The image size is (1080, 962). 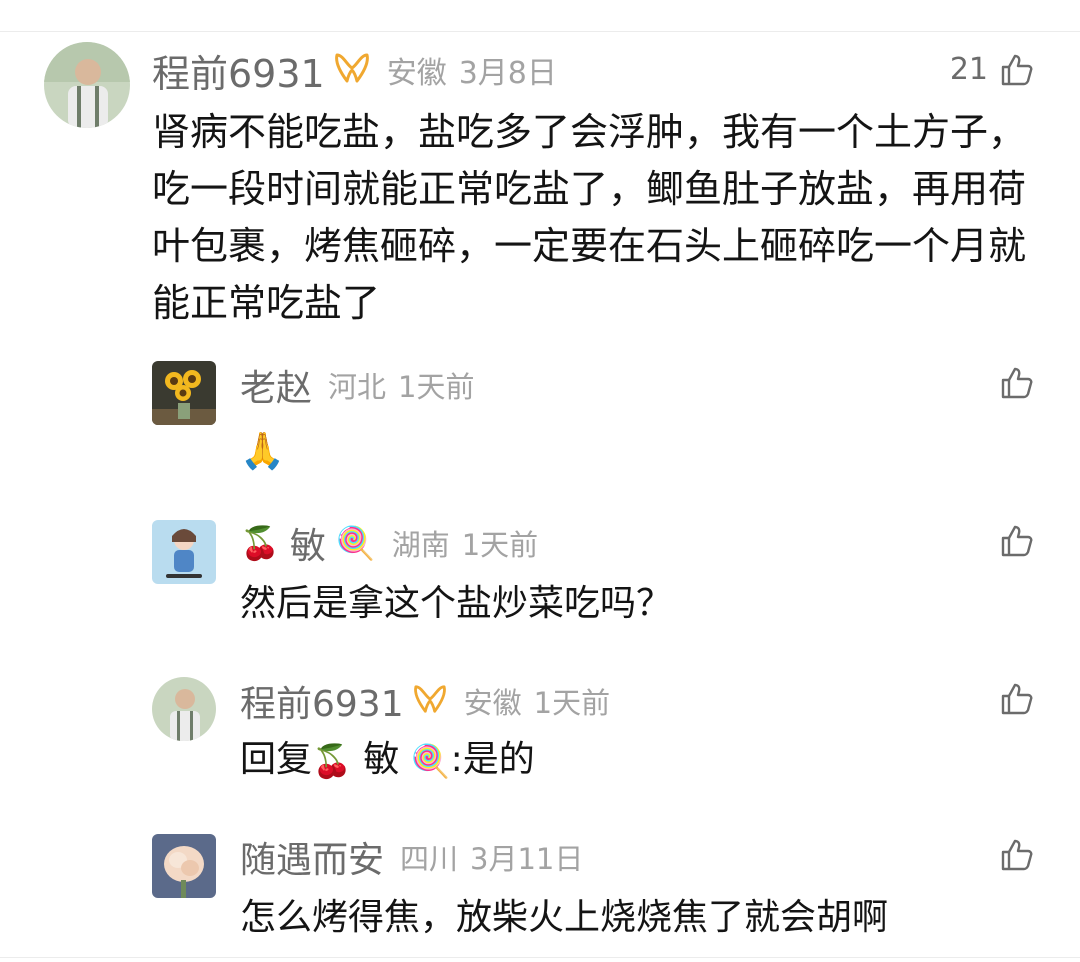 I want to click on reply-text: 🙏, so click(x=262, y=452).